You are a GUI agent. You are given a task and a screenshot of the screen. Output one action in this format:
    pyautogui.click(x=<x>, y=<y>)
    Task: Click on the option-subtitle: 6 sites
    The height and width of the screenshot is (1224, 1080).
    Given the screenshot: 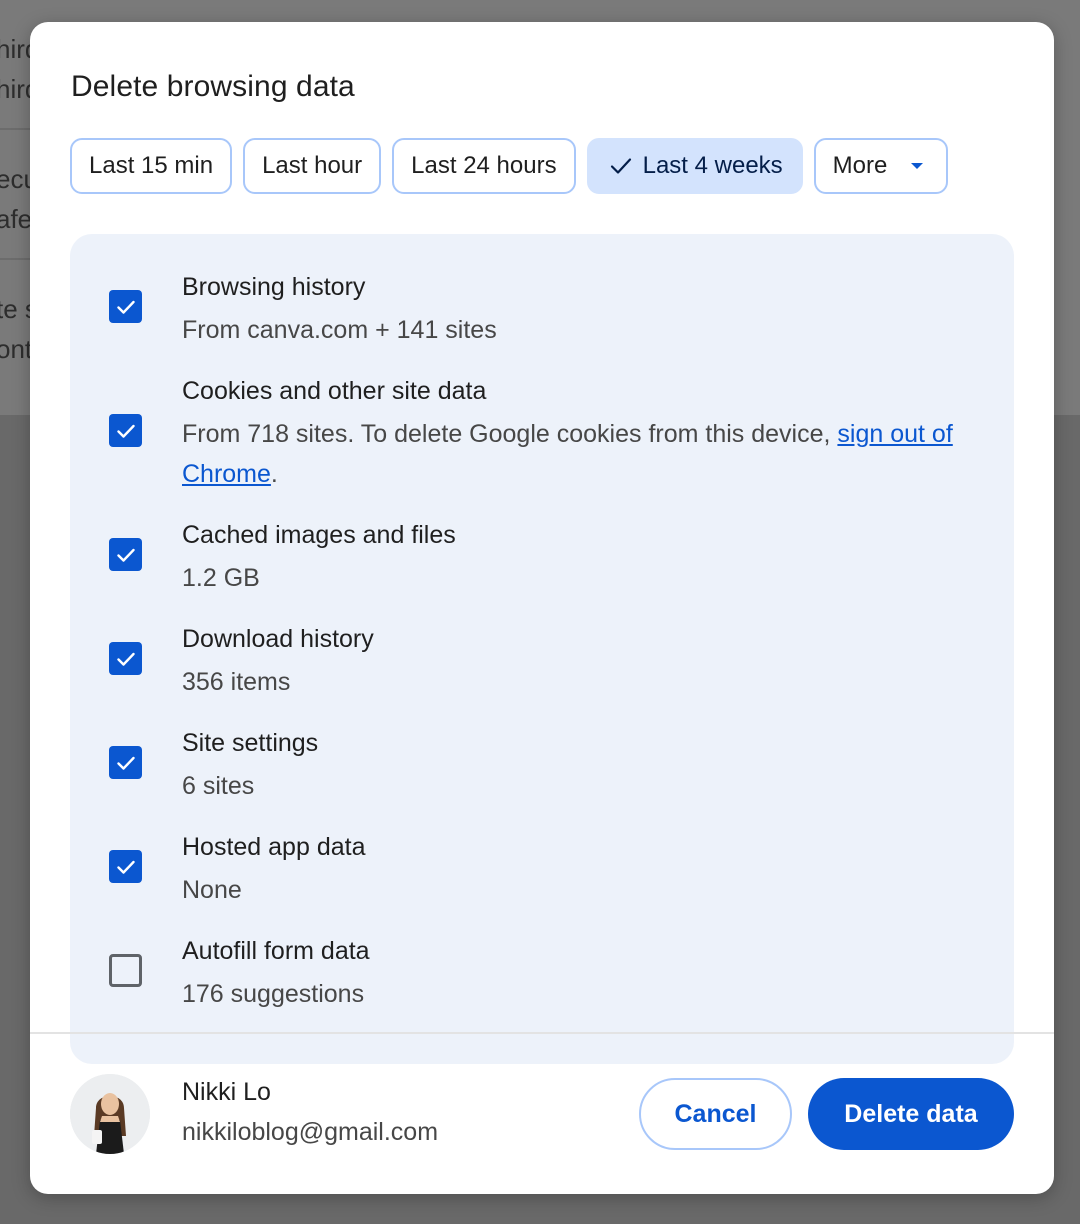 What is the action you would take?
    pyautogui.click(x=218, y=786)
    